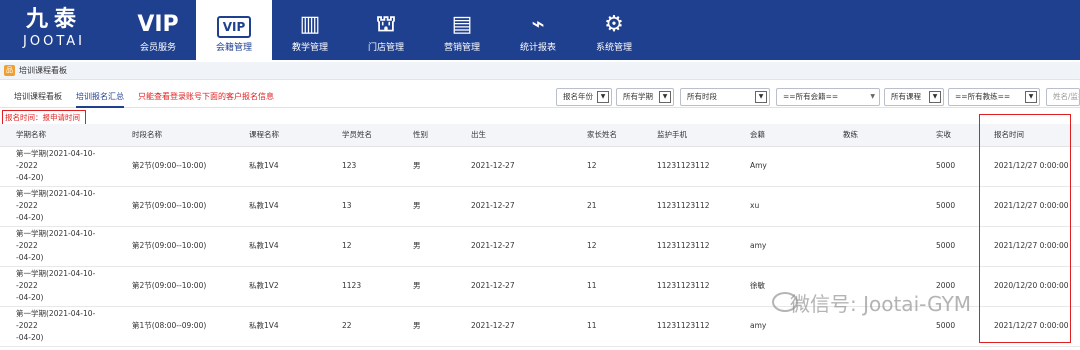 The image size is (1080, 350). Describe the element at coordinates (234, 25) in the screenshot. I see `vip-card-icon: VIP` at that location.